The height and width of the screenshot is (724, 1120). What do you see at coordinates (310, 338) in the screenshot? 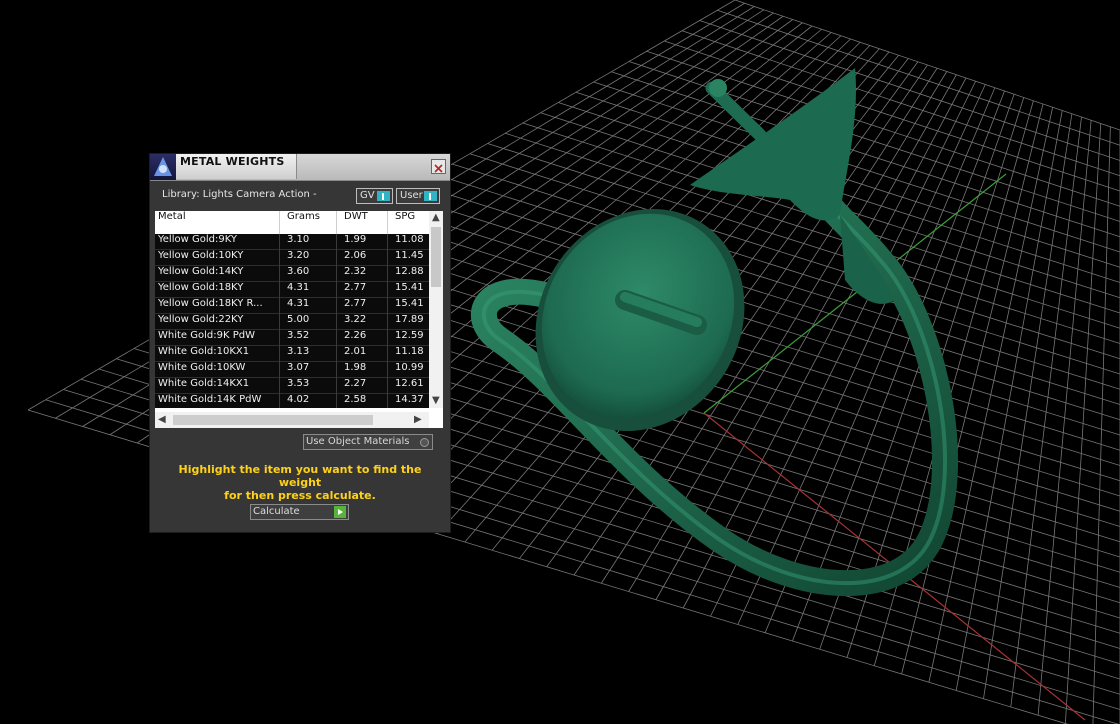
I see `grams-cell: 3.52` at bounding box center [310, 338].